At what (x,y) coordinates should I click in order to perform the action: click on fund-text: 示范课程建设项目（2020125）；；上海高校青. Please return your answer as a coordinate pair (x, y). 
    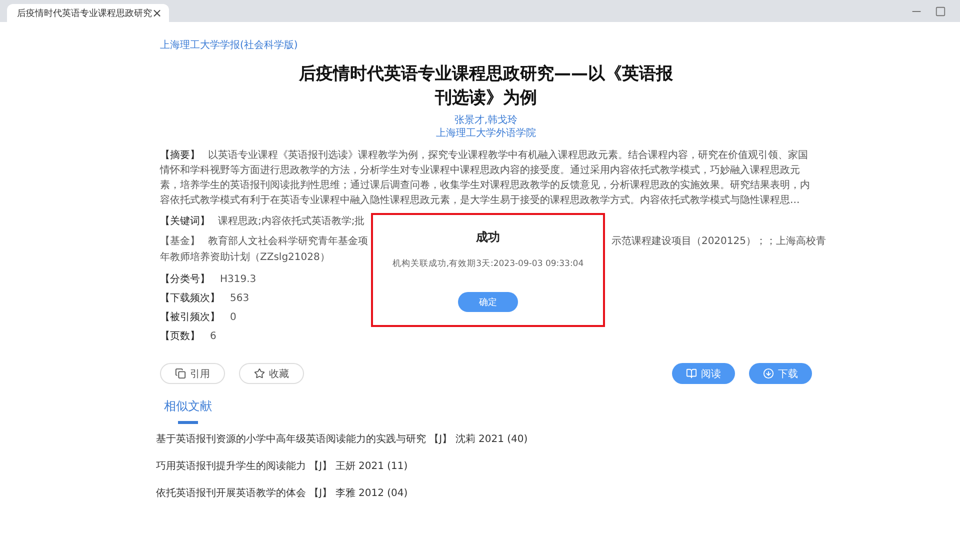
    Looking at the image, I should click on (718, 242).